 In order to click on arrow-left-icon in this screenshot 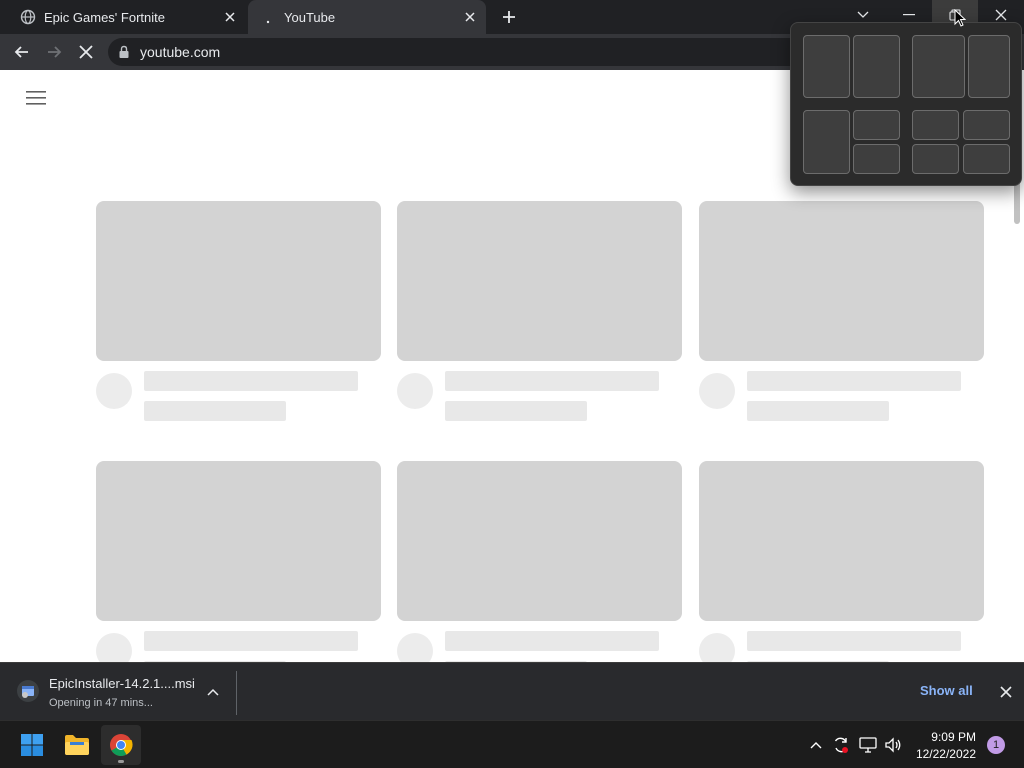, I will do `click(21, 52)`.